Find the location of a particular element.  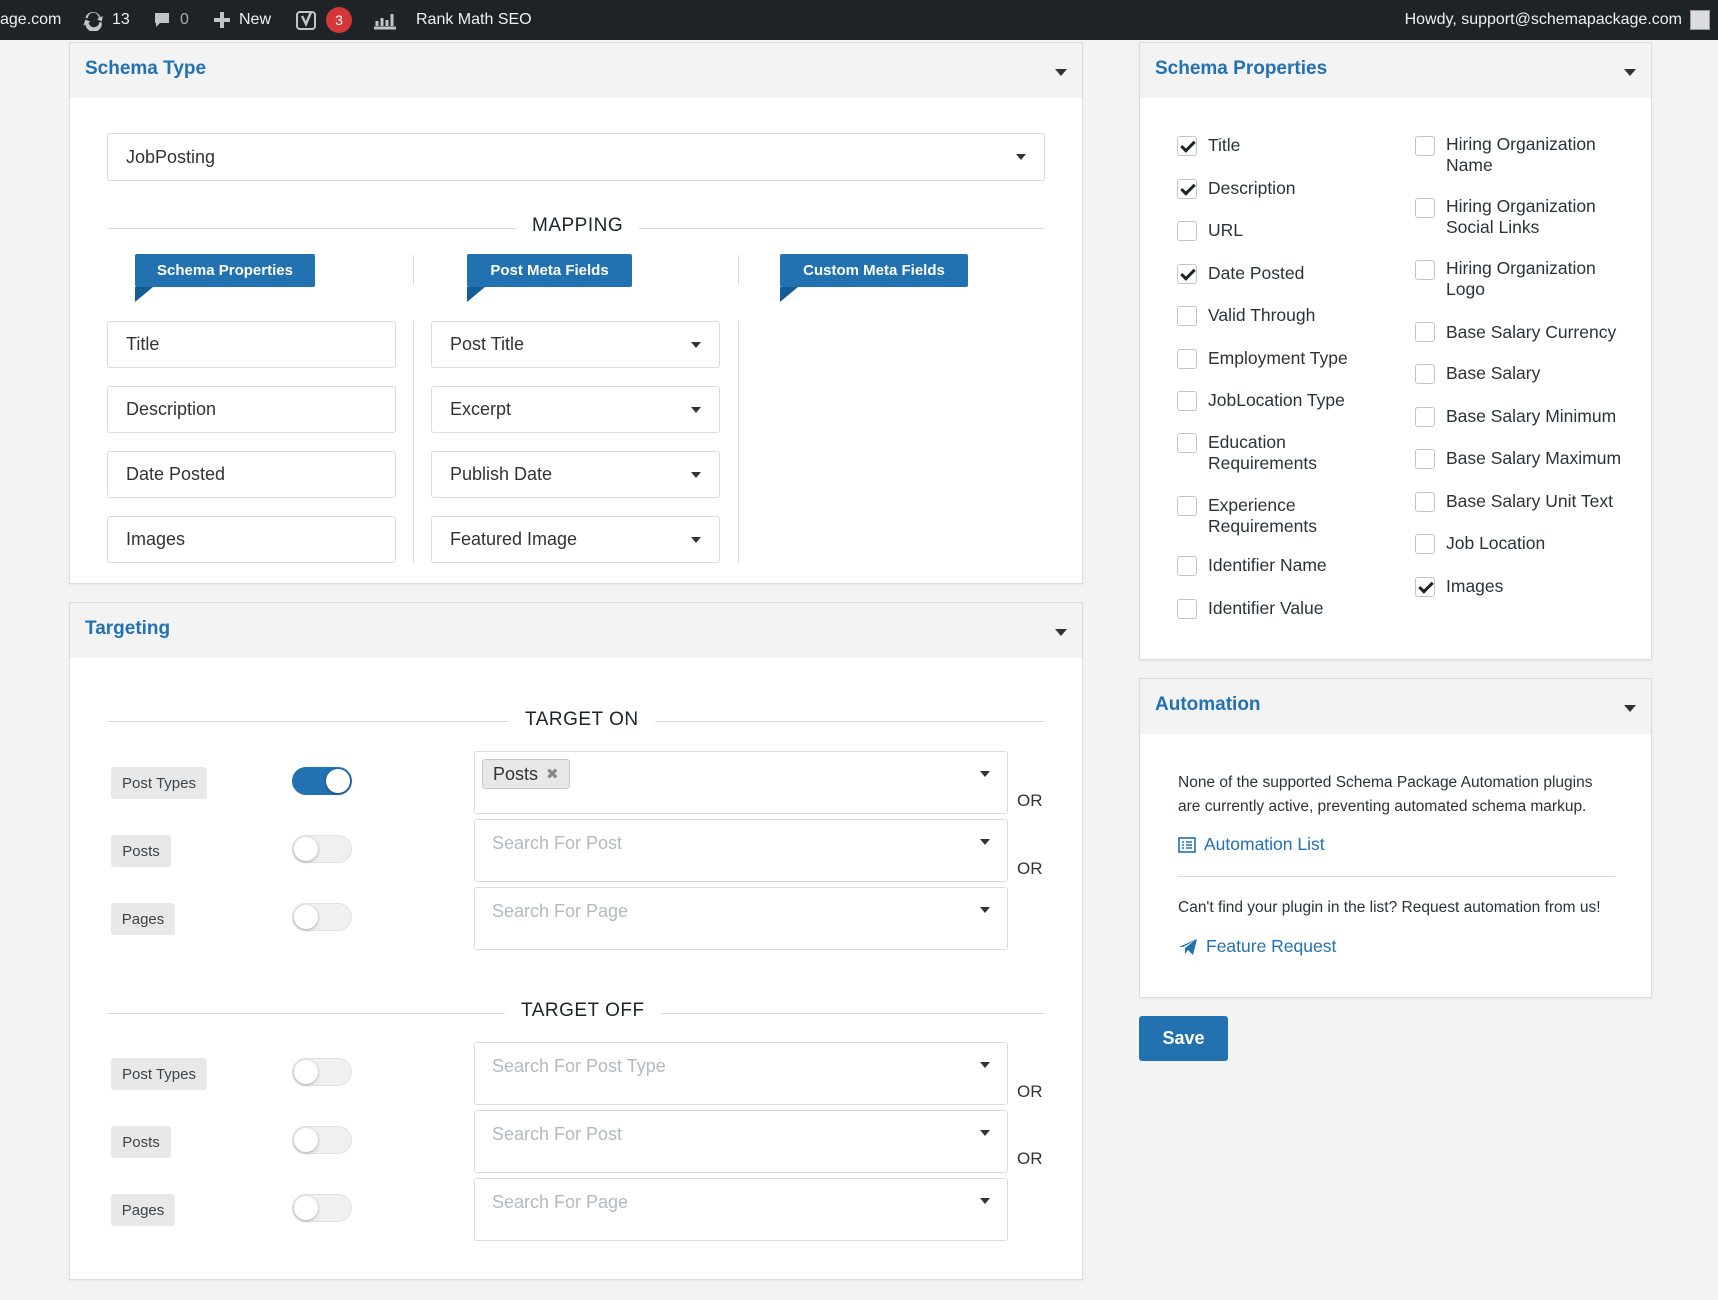

schema-type-select: JobPosting is located at coordinates (576, 157).